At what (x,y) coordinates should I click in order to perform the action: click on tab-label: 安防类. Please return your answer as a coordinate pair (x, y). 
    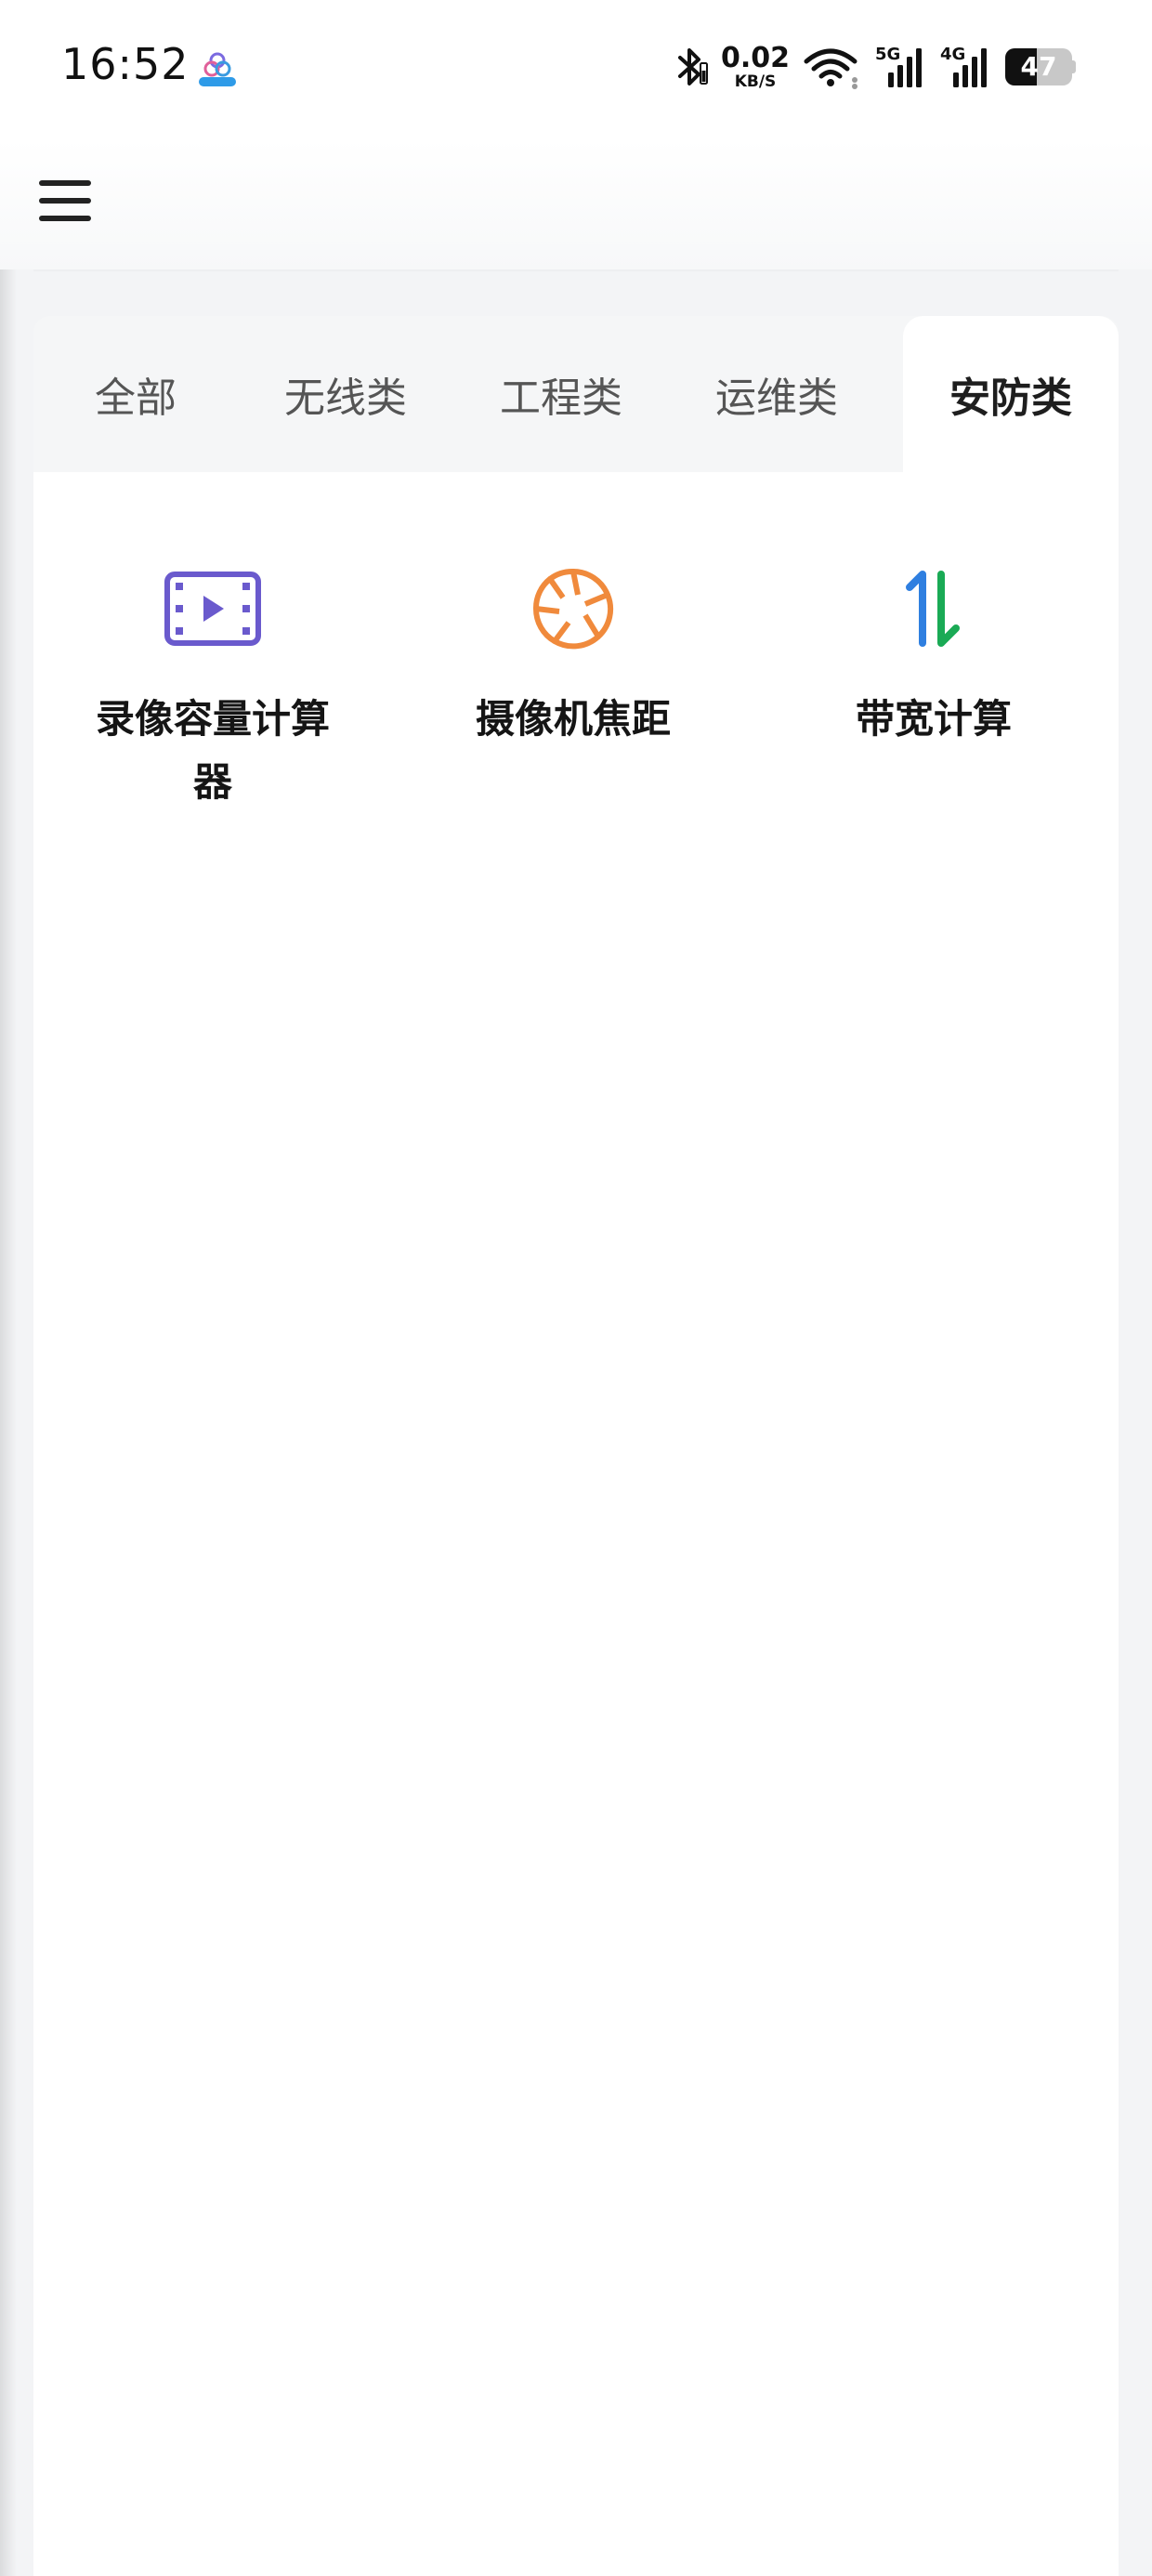
    Looking at the image, I should click on (1010, 398).